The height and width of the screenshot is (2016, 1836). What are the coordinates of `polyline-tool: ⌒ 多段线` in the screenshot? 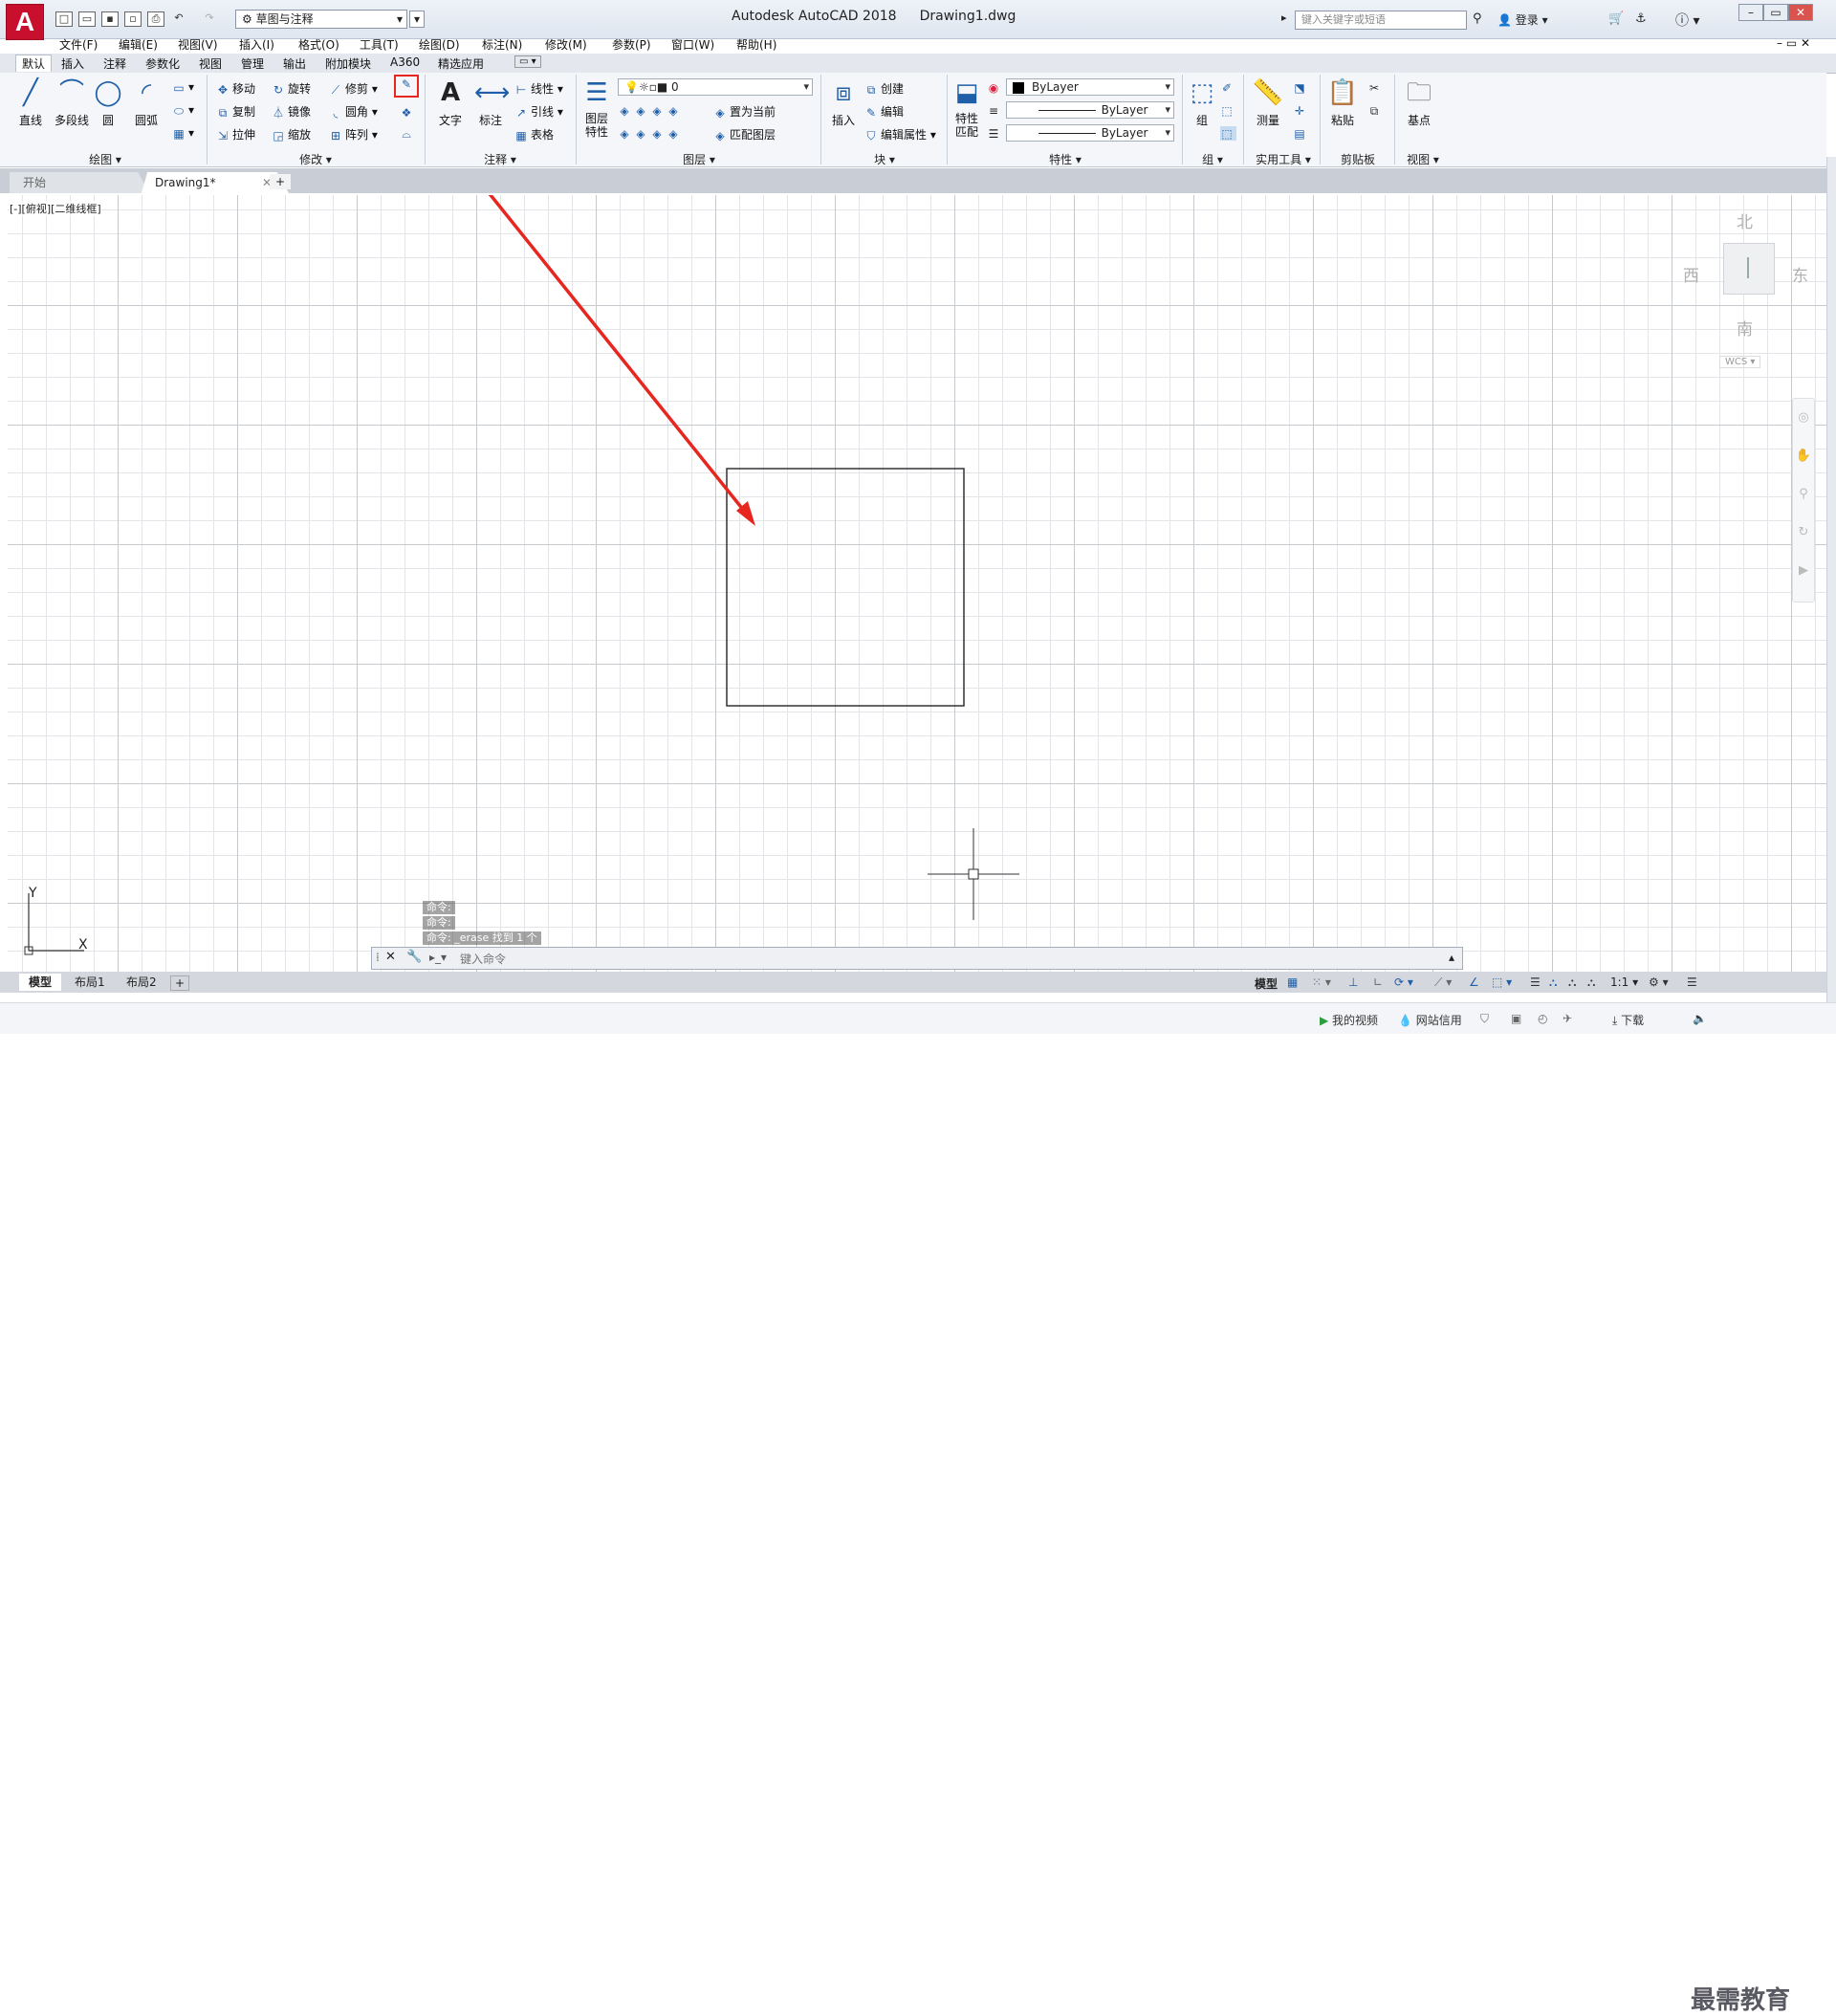 It's located at (72, 102).